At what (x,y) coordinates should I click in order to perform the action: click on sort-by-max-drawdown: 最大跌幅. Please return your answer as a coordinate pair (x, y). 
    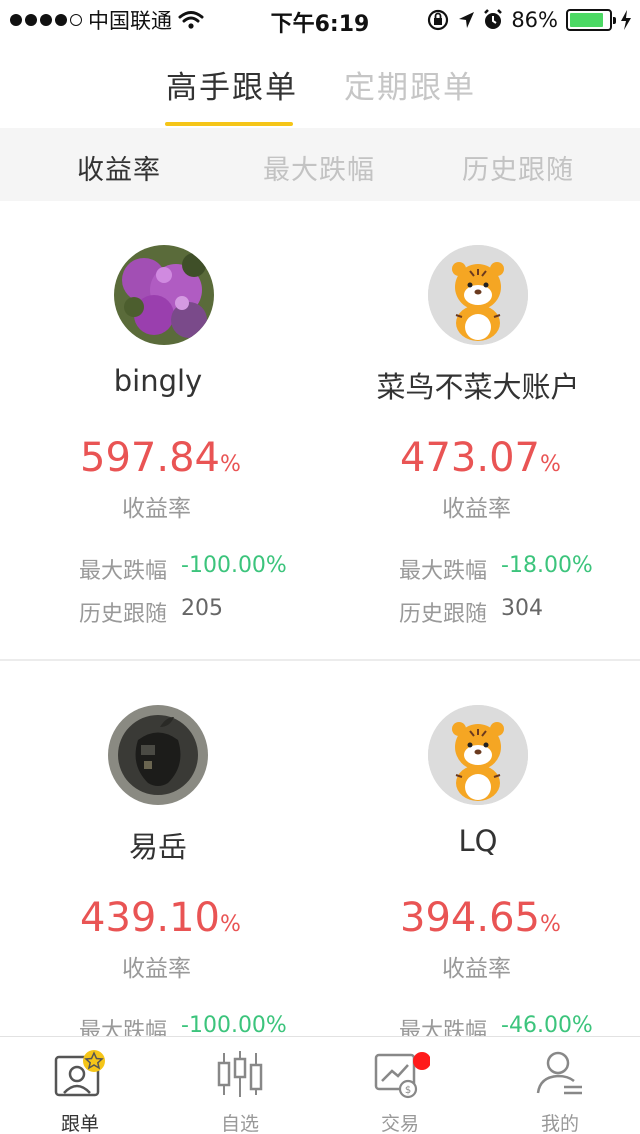
    Looking at the image, I should click on (319, 167).